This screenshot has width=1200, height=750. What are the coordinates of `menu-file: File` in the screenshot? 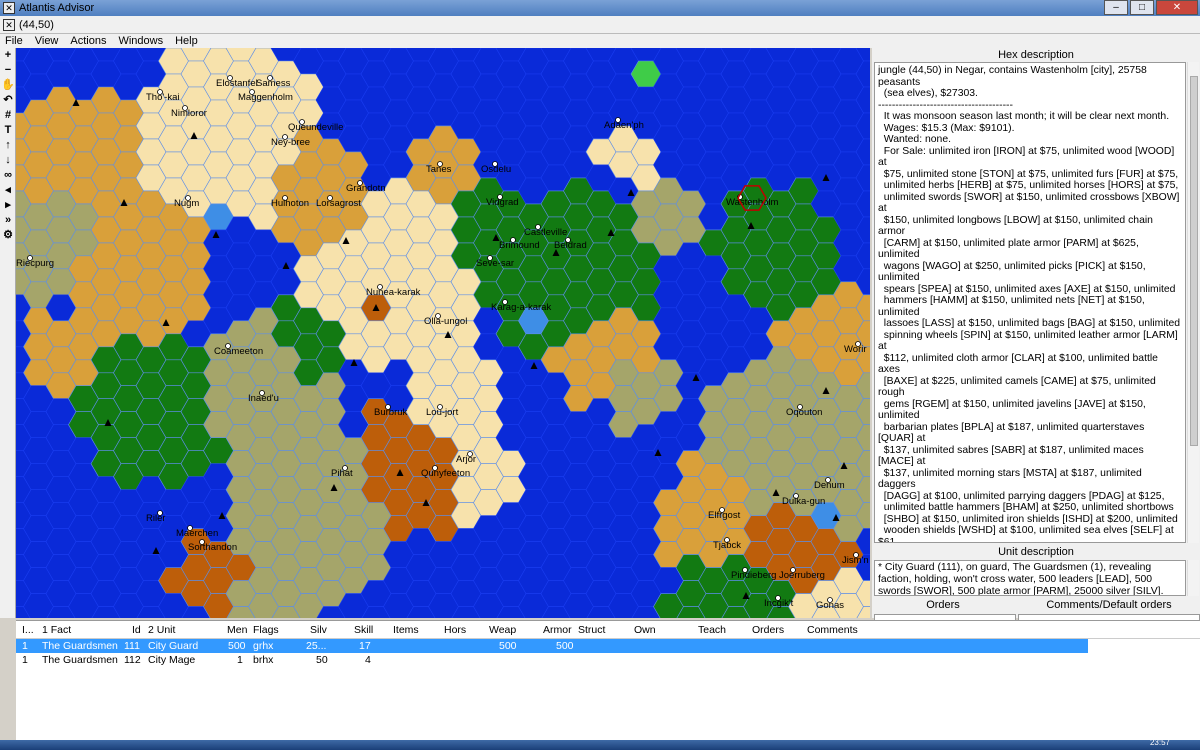 It's located at (15, 41).